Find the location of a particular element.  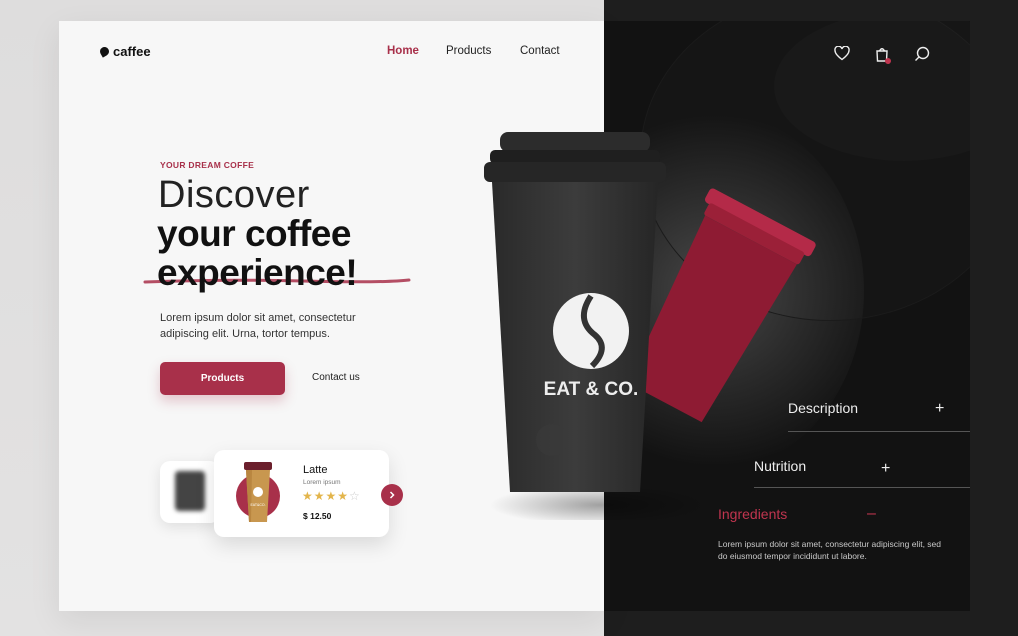

latte-cup-image: EAT&CO. is located at coordinates (258, 492).